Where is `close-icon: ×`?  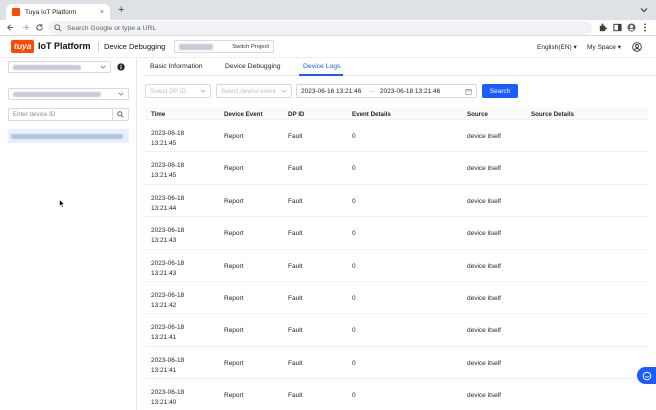
close-icon: × is located at coordinates (102, 12).